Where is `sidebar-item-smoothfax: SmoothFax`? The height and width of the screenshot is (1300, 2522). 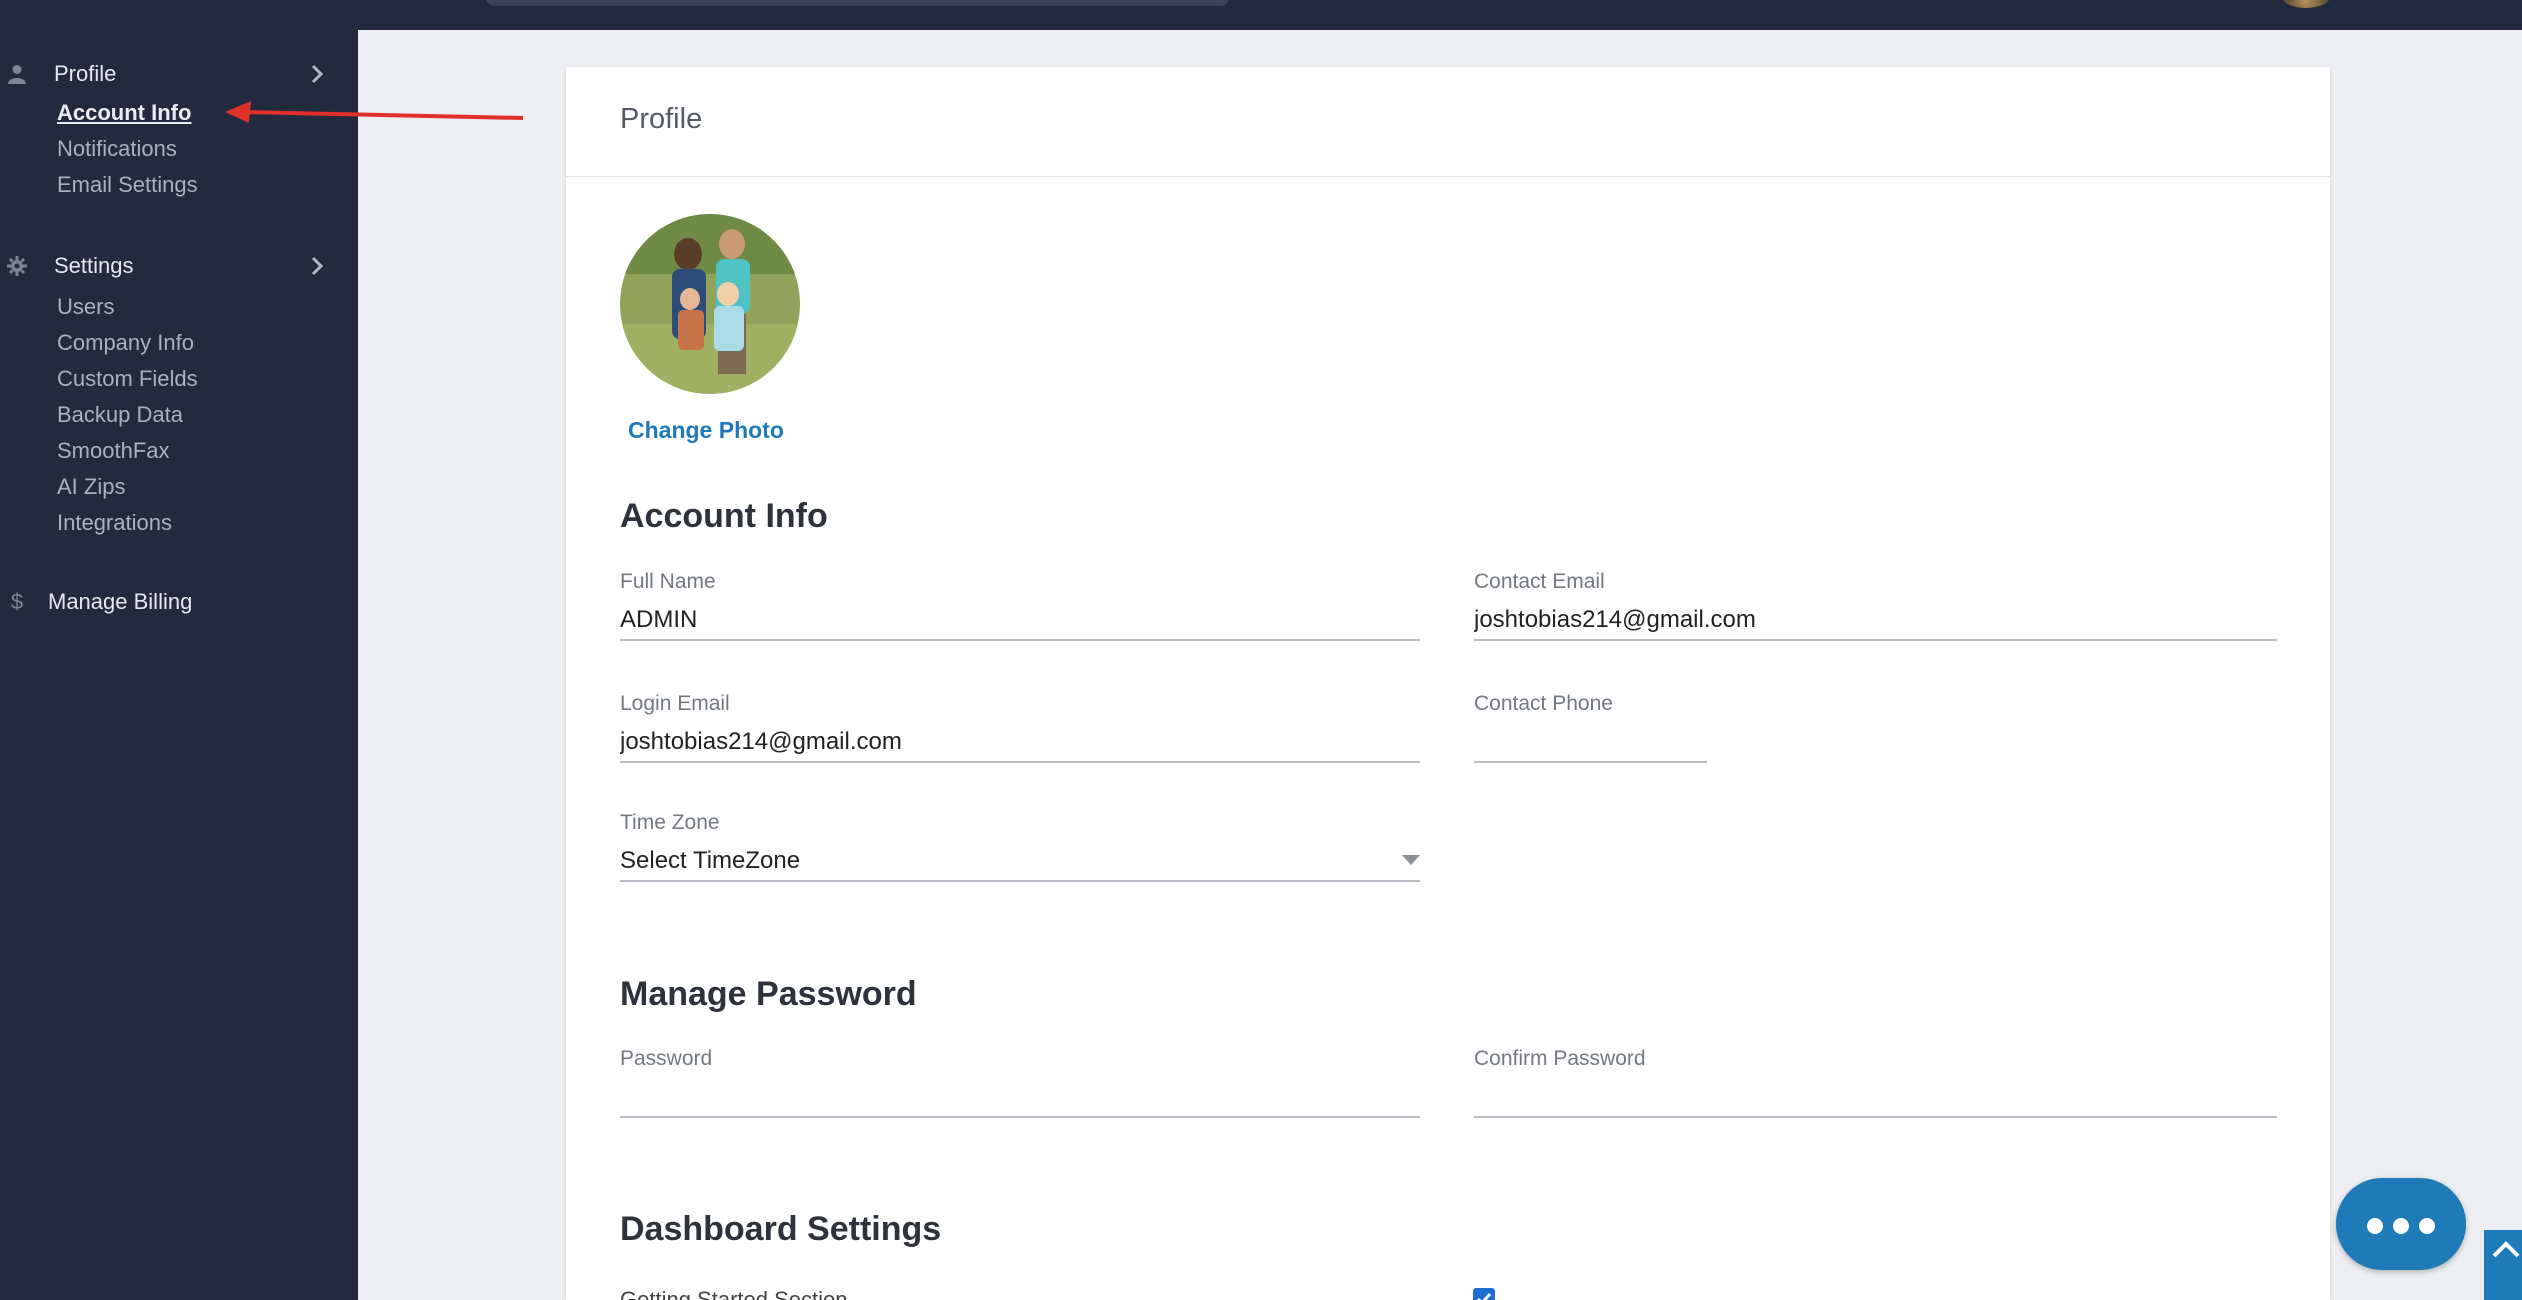
sidebar-item-smoothfax: SmoothFax is located at coordinates (113, 451).